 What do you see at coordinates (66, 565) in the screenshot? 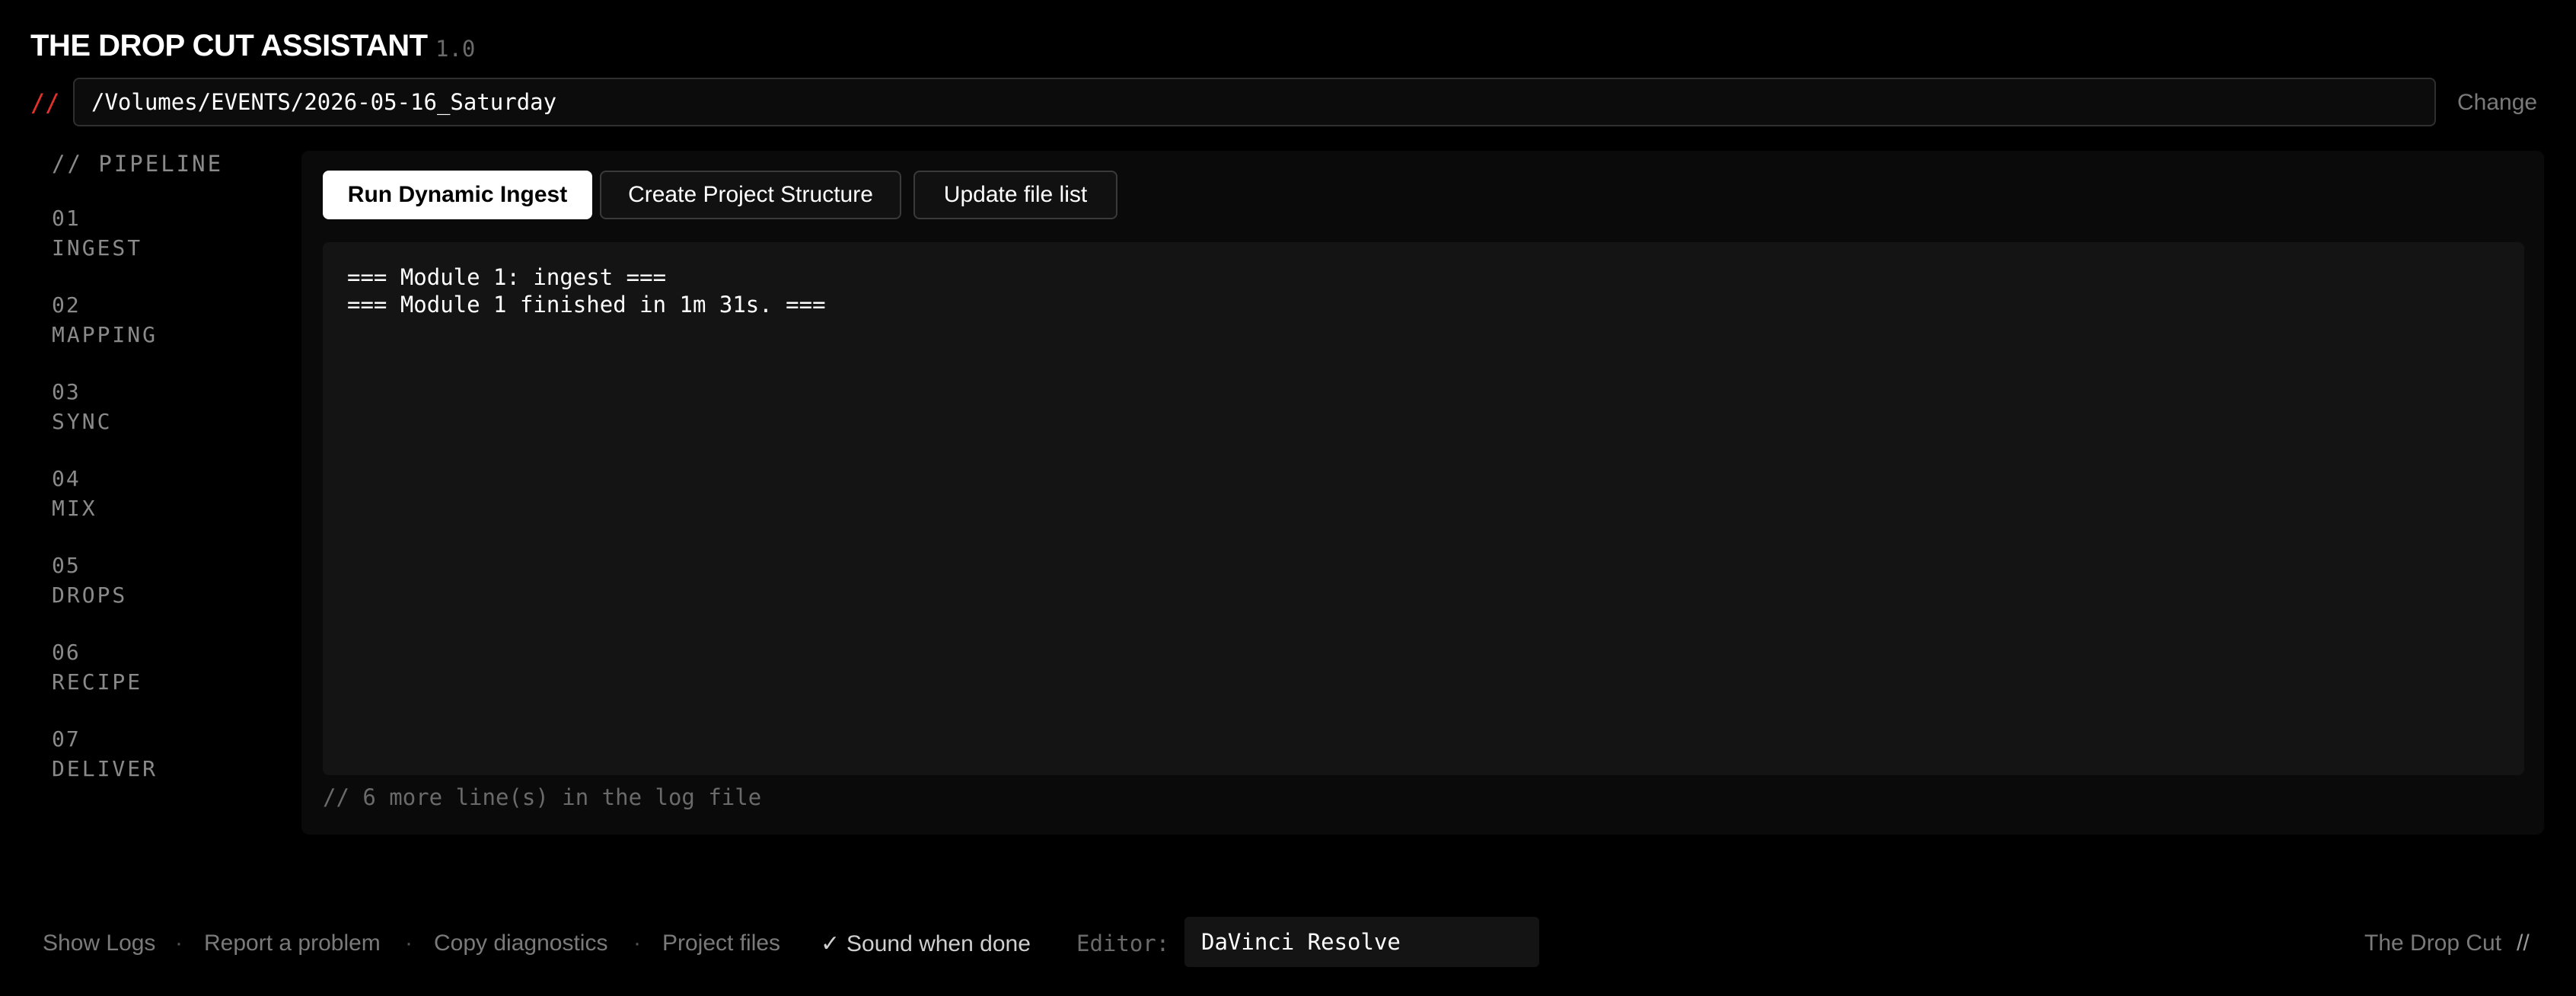
I see `sidebar-item-number: 05` at bounding box center [66, 565].